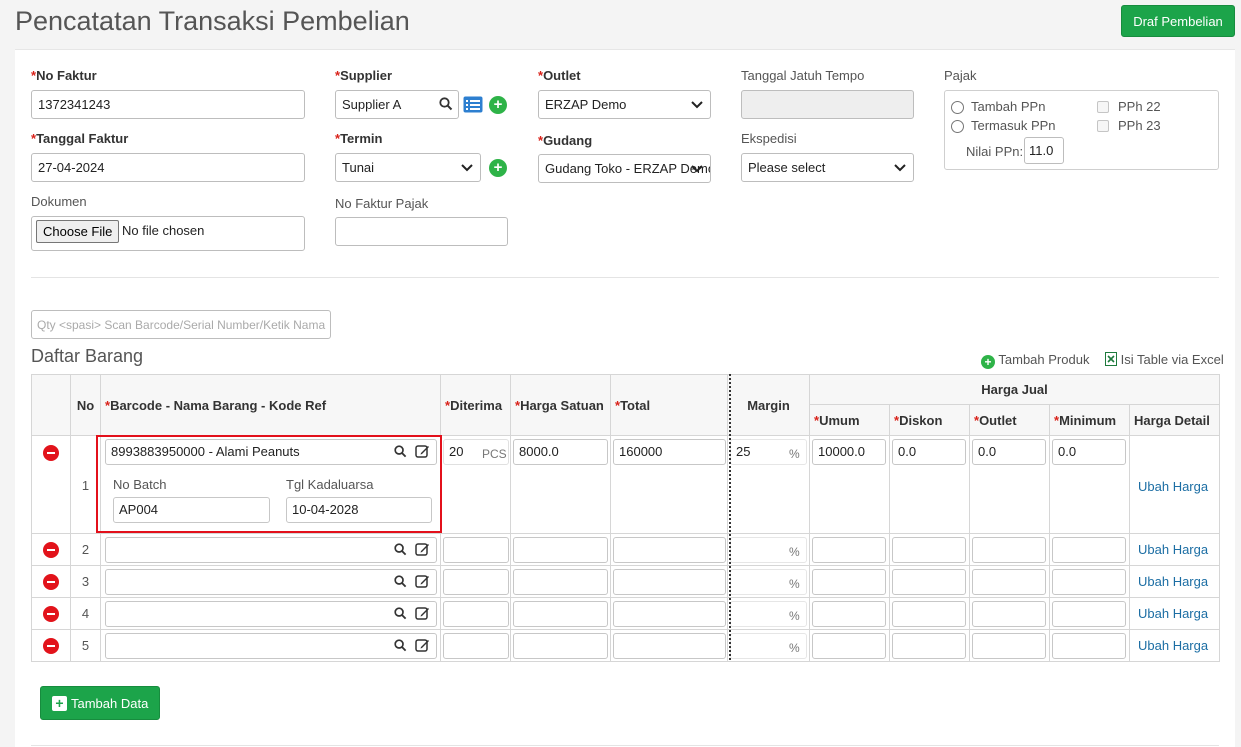 The image size is (1241, 747). What do you see at coordinates (730, 517) in the screenshot?
I see `margin-divider` at bounding box center [730, 517].